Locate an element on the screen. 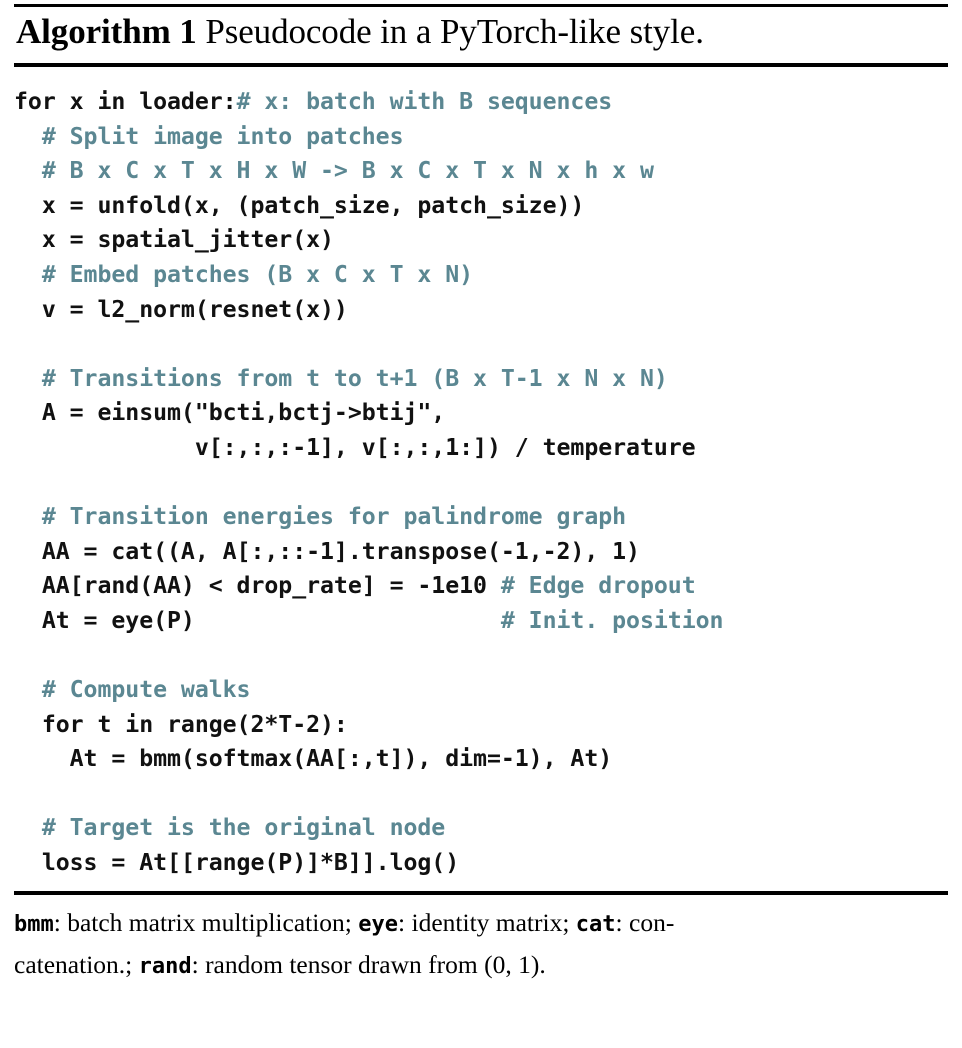 The image size is (962, 1048). code-token: x = spatial_jitter(x) is located at coordinates (174, 240).